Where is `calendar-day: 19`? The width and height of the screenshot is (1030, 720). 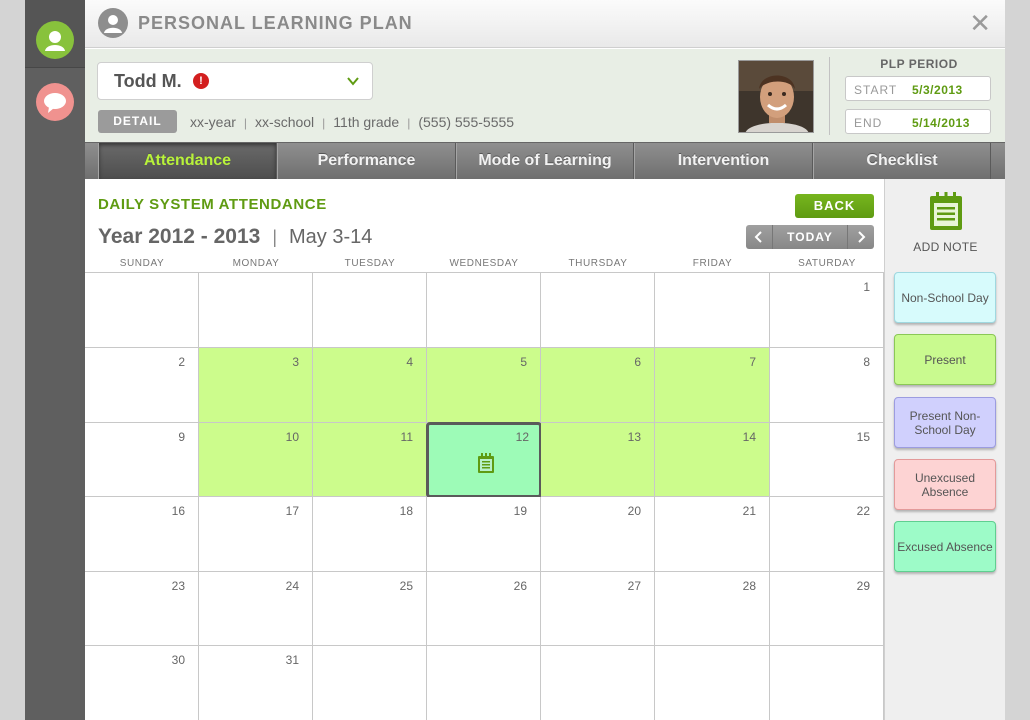
calendar-day: 19 is located at coordinates (484, 534).